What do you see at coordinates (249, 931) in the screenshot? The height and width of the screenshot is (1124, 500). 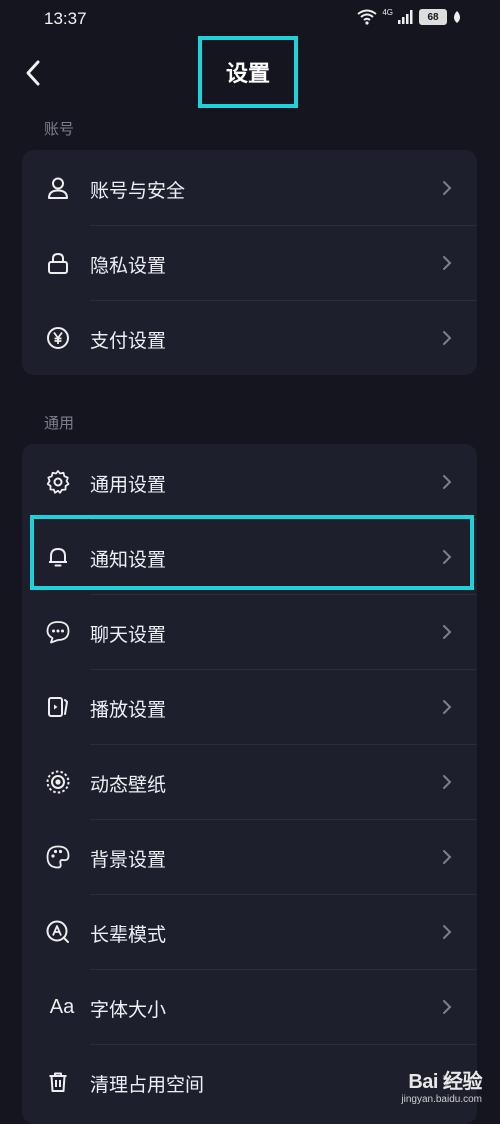 I see `settings-item-elder-mode: 长辈模式` at bounding box center [249, 931].